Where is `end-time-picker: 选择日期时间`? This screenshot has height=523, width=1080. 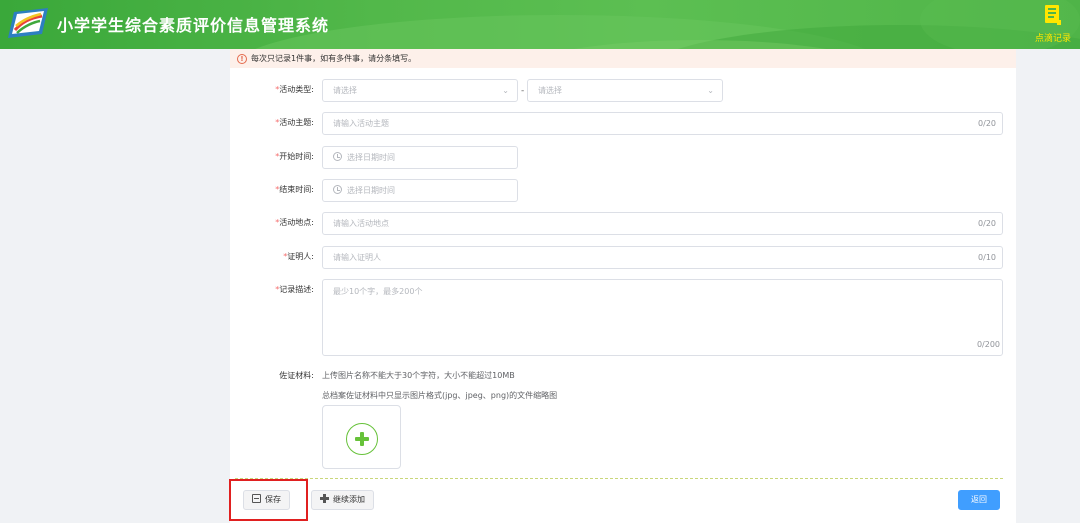
end-time-picker: 选择日期时间 is located at coordinates (420, 190).